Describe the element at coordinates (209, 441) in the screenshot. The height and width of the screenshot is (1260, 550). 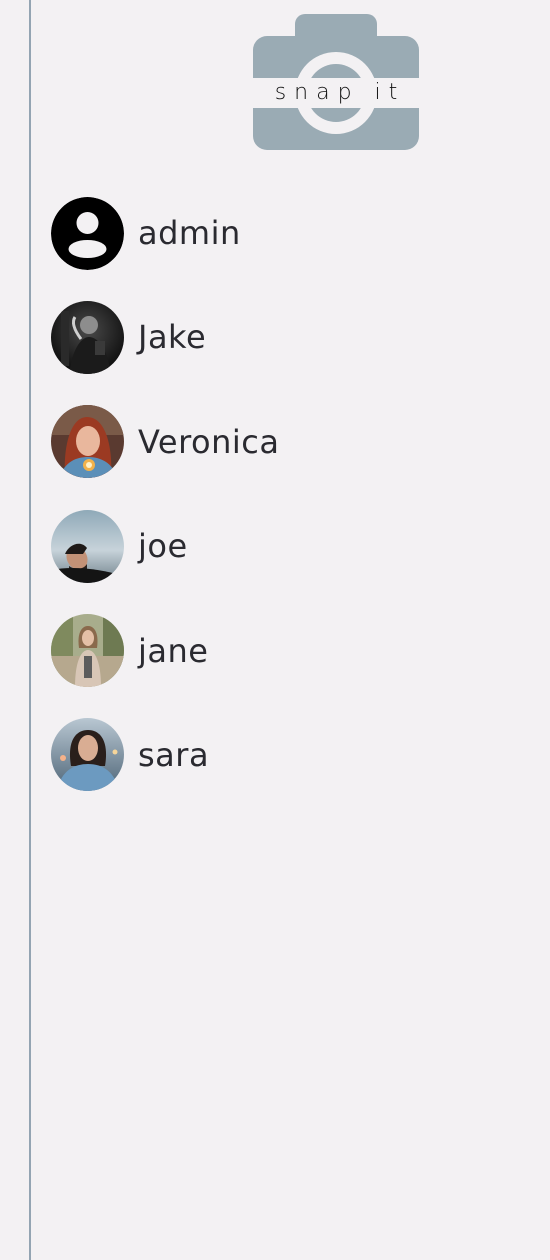
I see `username: Veronica` at that location.